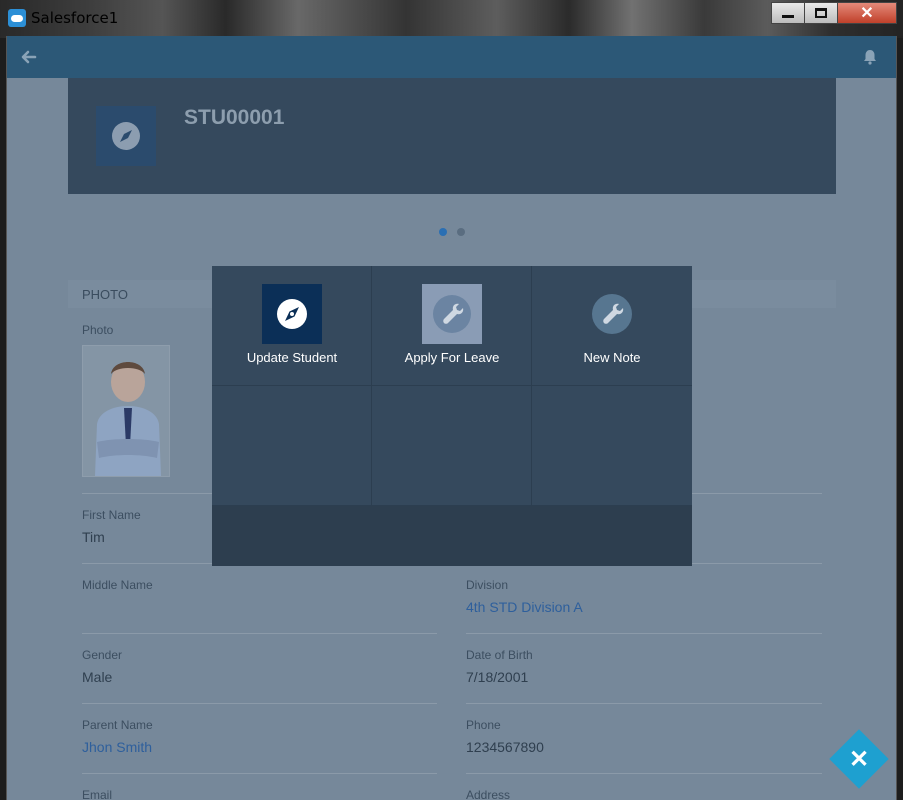  I want to click on division-label: Division, so click(487, 585).